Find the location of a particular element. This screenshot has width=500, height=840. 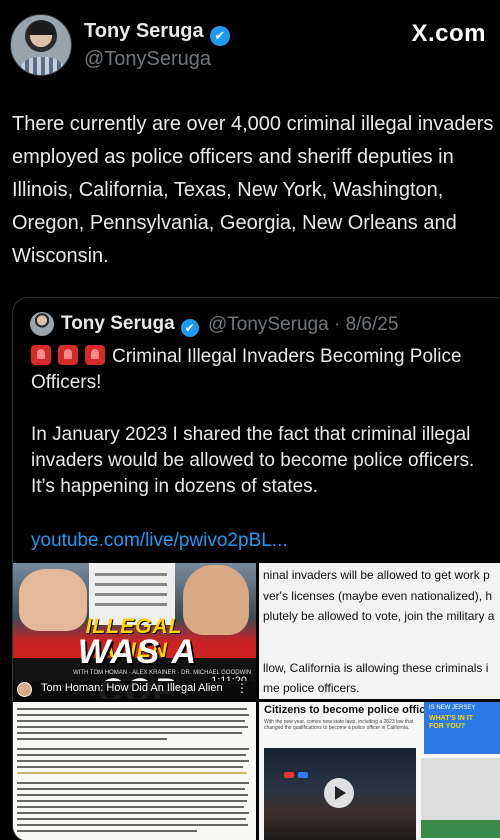

avatar-shirt is located at coordinates (42, 66).